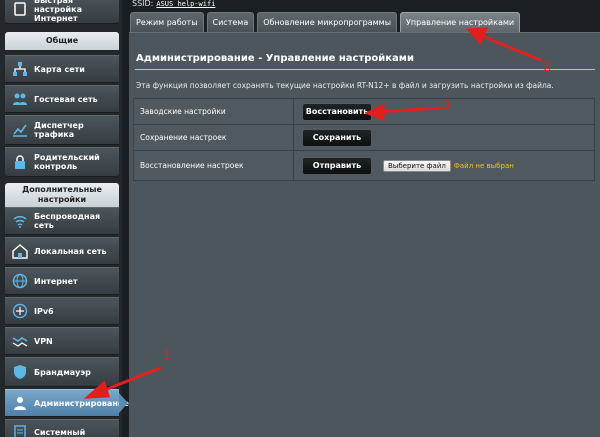  I want to click on sidebar-item-label: Карта сети, so click(59, 69).